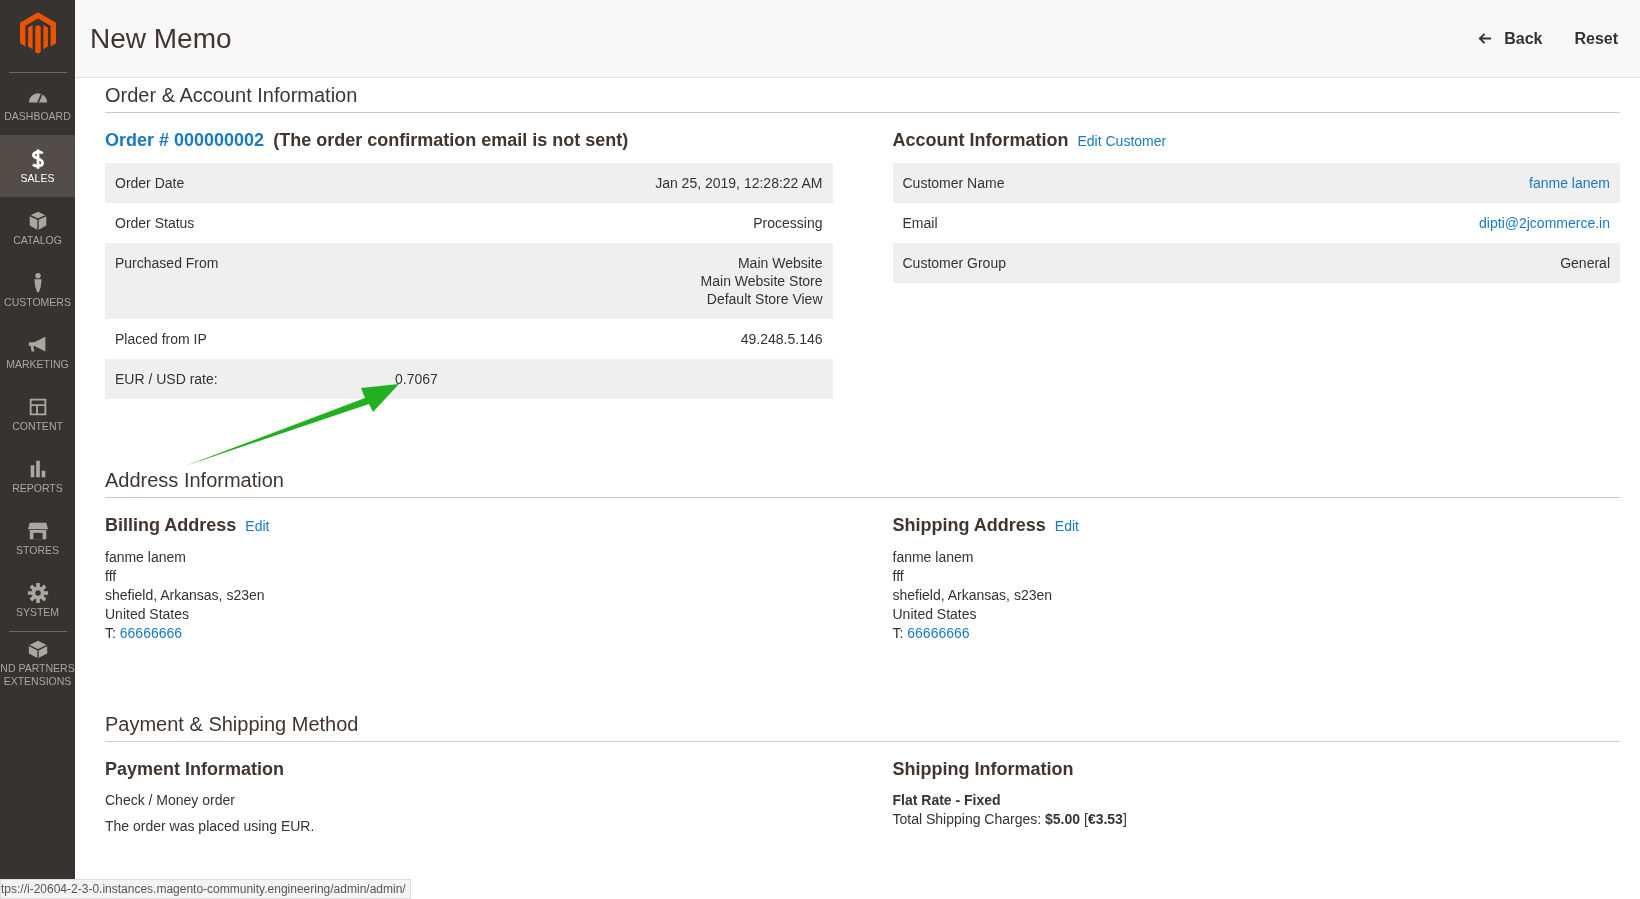  Describe the element at coordinates (167, 263) in the screenshot. I see `row-label: Purchased From` at that location.